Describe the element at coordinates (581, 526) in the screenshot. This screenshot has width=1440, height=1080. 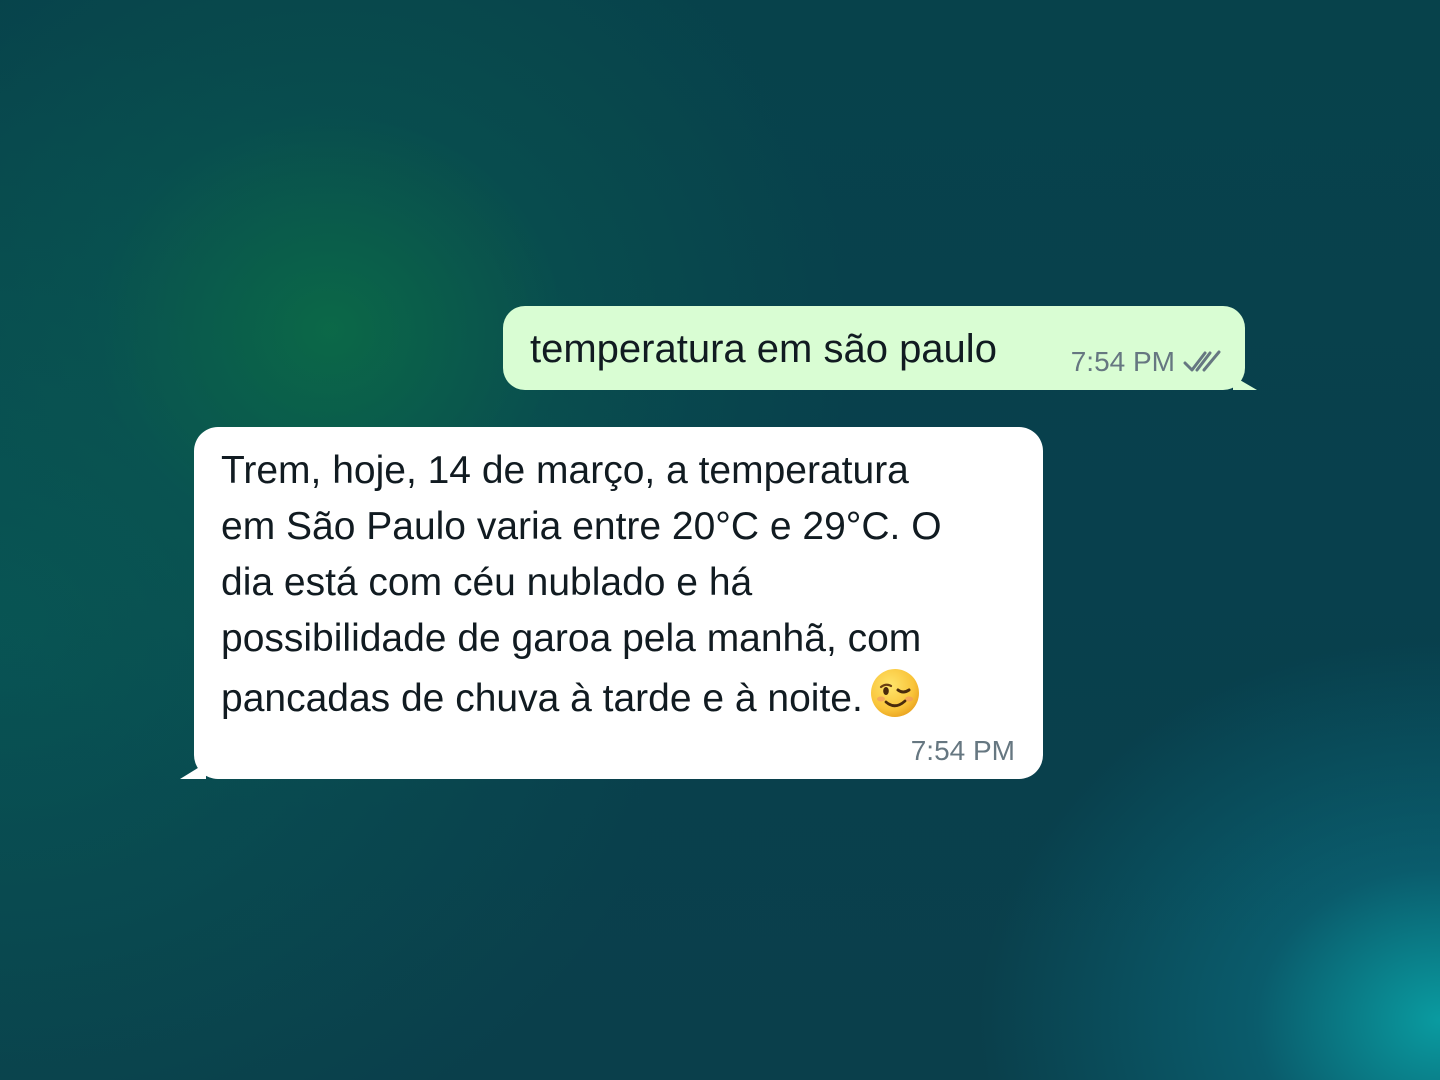
I see `incoming-message-line: em São Paulo varia entre 20°C e 29°C. O` at that location.